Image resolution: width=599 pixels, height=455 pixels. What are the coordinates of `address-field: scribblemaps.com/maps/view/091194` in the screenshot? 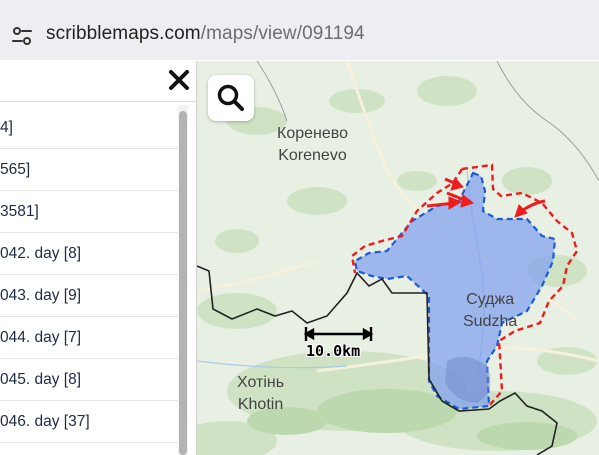 It's located at (299, 30).